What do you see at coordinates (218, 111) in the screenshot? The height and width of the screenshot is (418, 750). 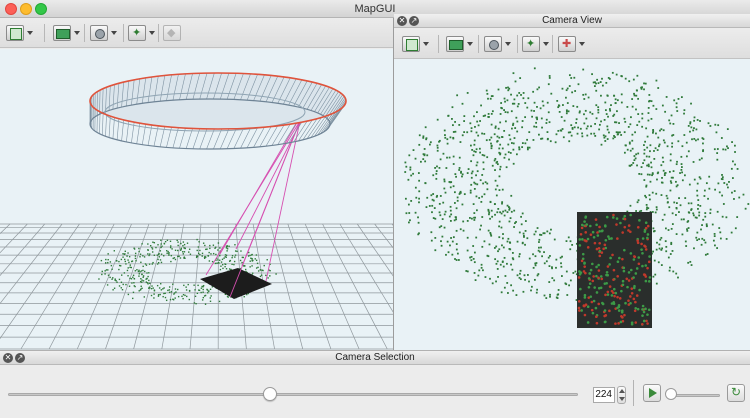 I see `camera-trajectory-ring` at bounding box center [218, 111].